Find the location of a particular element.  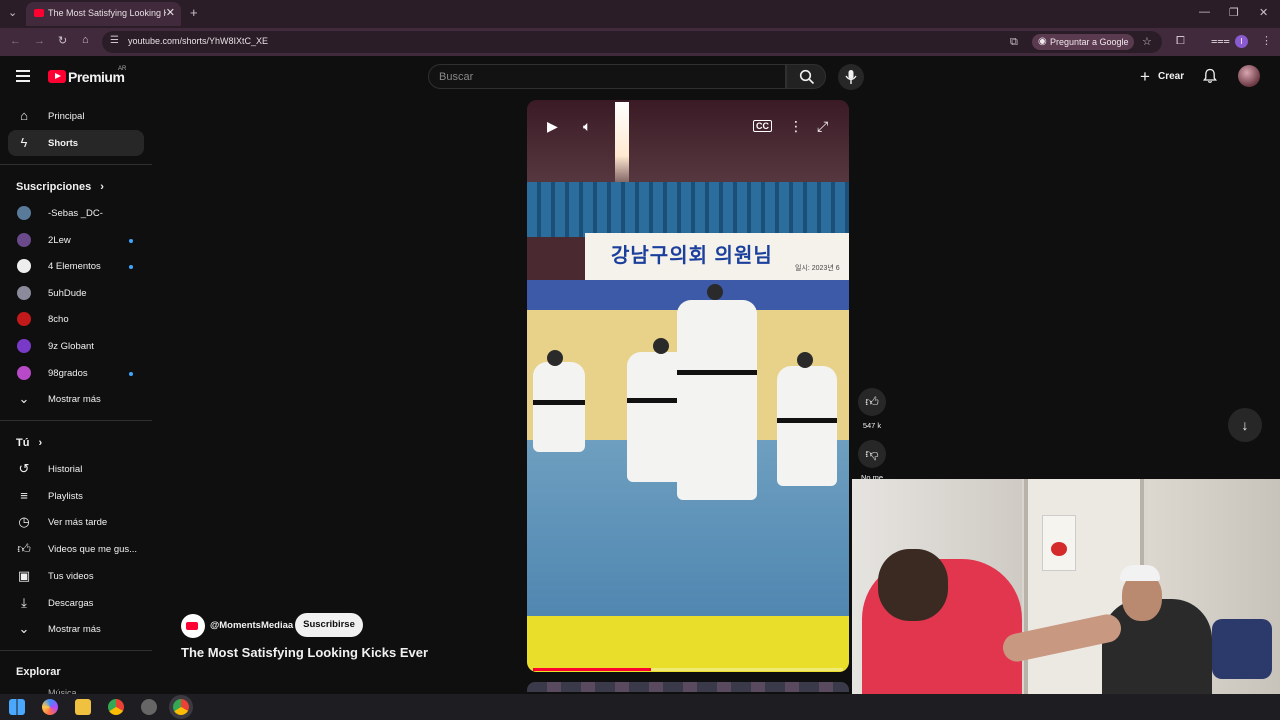

extensions-icon: ⧠ is located at coordinates (1180, 41).